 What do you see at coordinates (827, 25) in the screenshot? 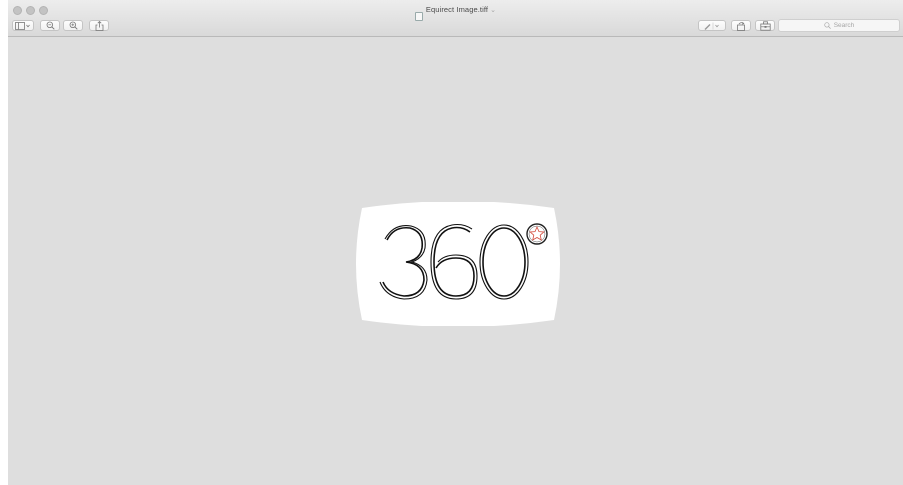
I see `search-icon` at bounding box center [827, 25].